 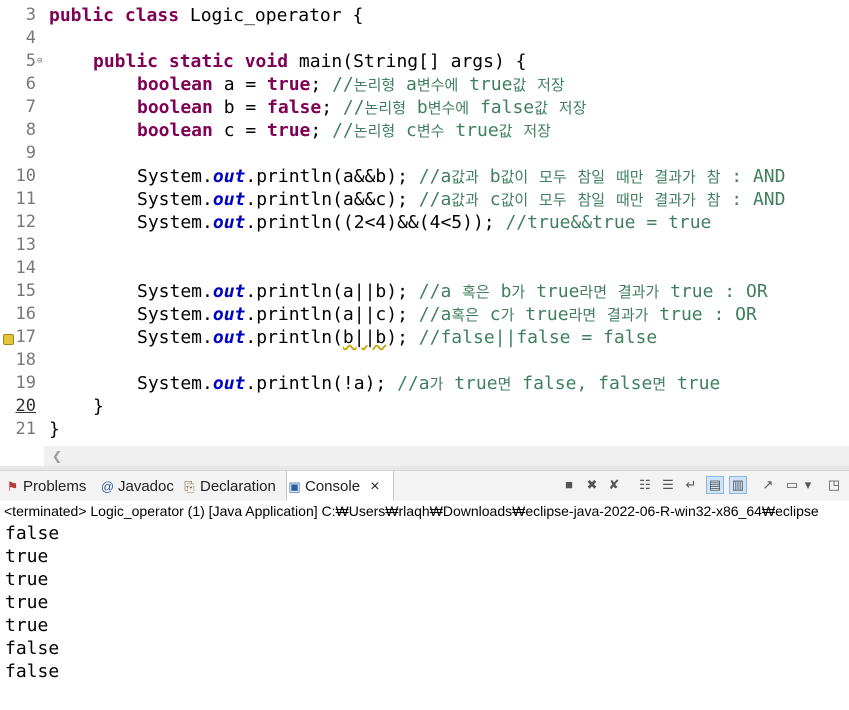 What do you see at coordinates (240, 84) in the screenshot?
I see `code-text: a =` at bounding box center [240, 84].